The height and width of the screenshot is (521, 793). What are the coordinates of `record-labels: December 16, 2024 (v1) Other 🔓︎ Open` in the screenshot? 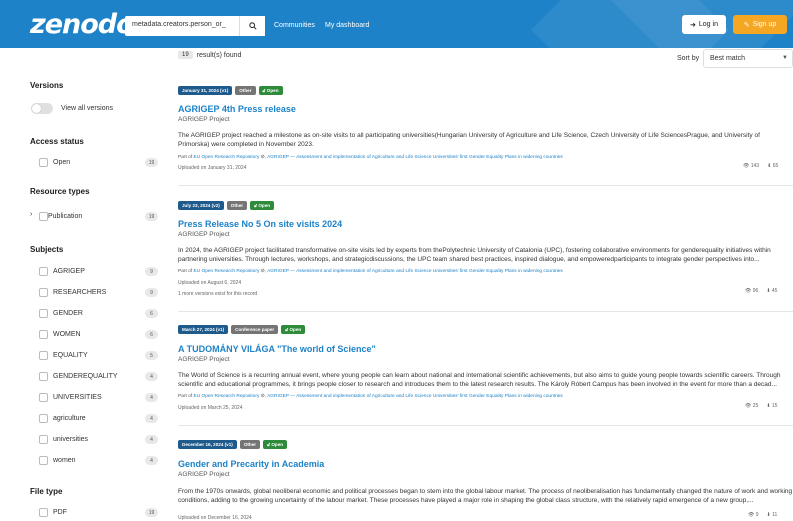 It's located at (233, 444).